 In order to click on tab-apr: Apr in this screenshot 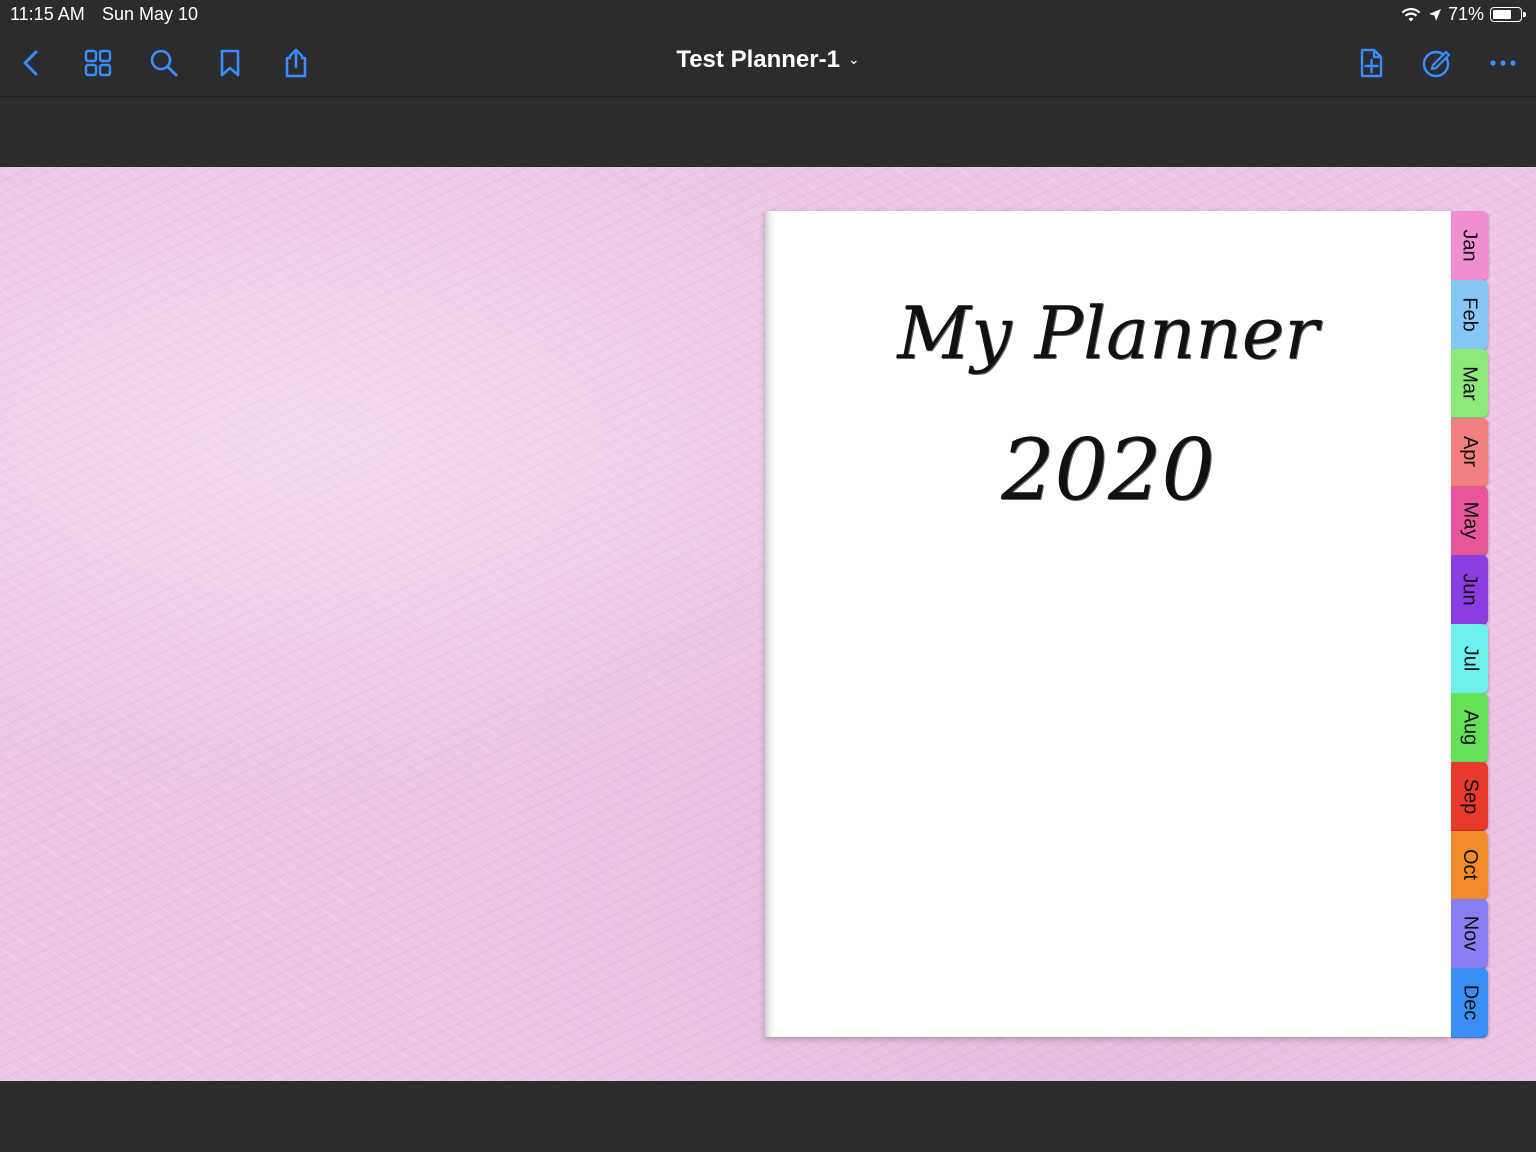, I will do `click(1469, 452)`.